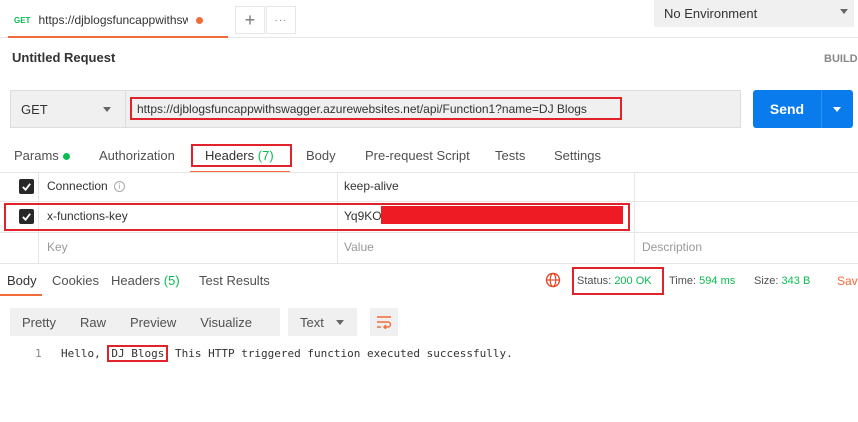 The width and height of the screenshot is (858, 422). I want to click on info-icon: i, so click(119, 187).